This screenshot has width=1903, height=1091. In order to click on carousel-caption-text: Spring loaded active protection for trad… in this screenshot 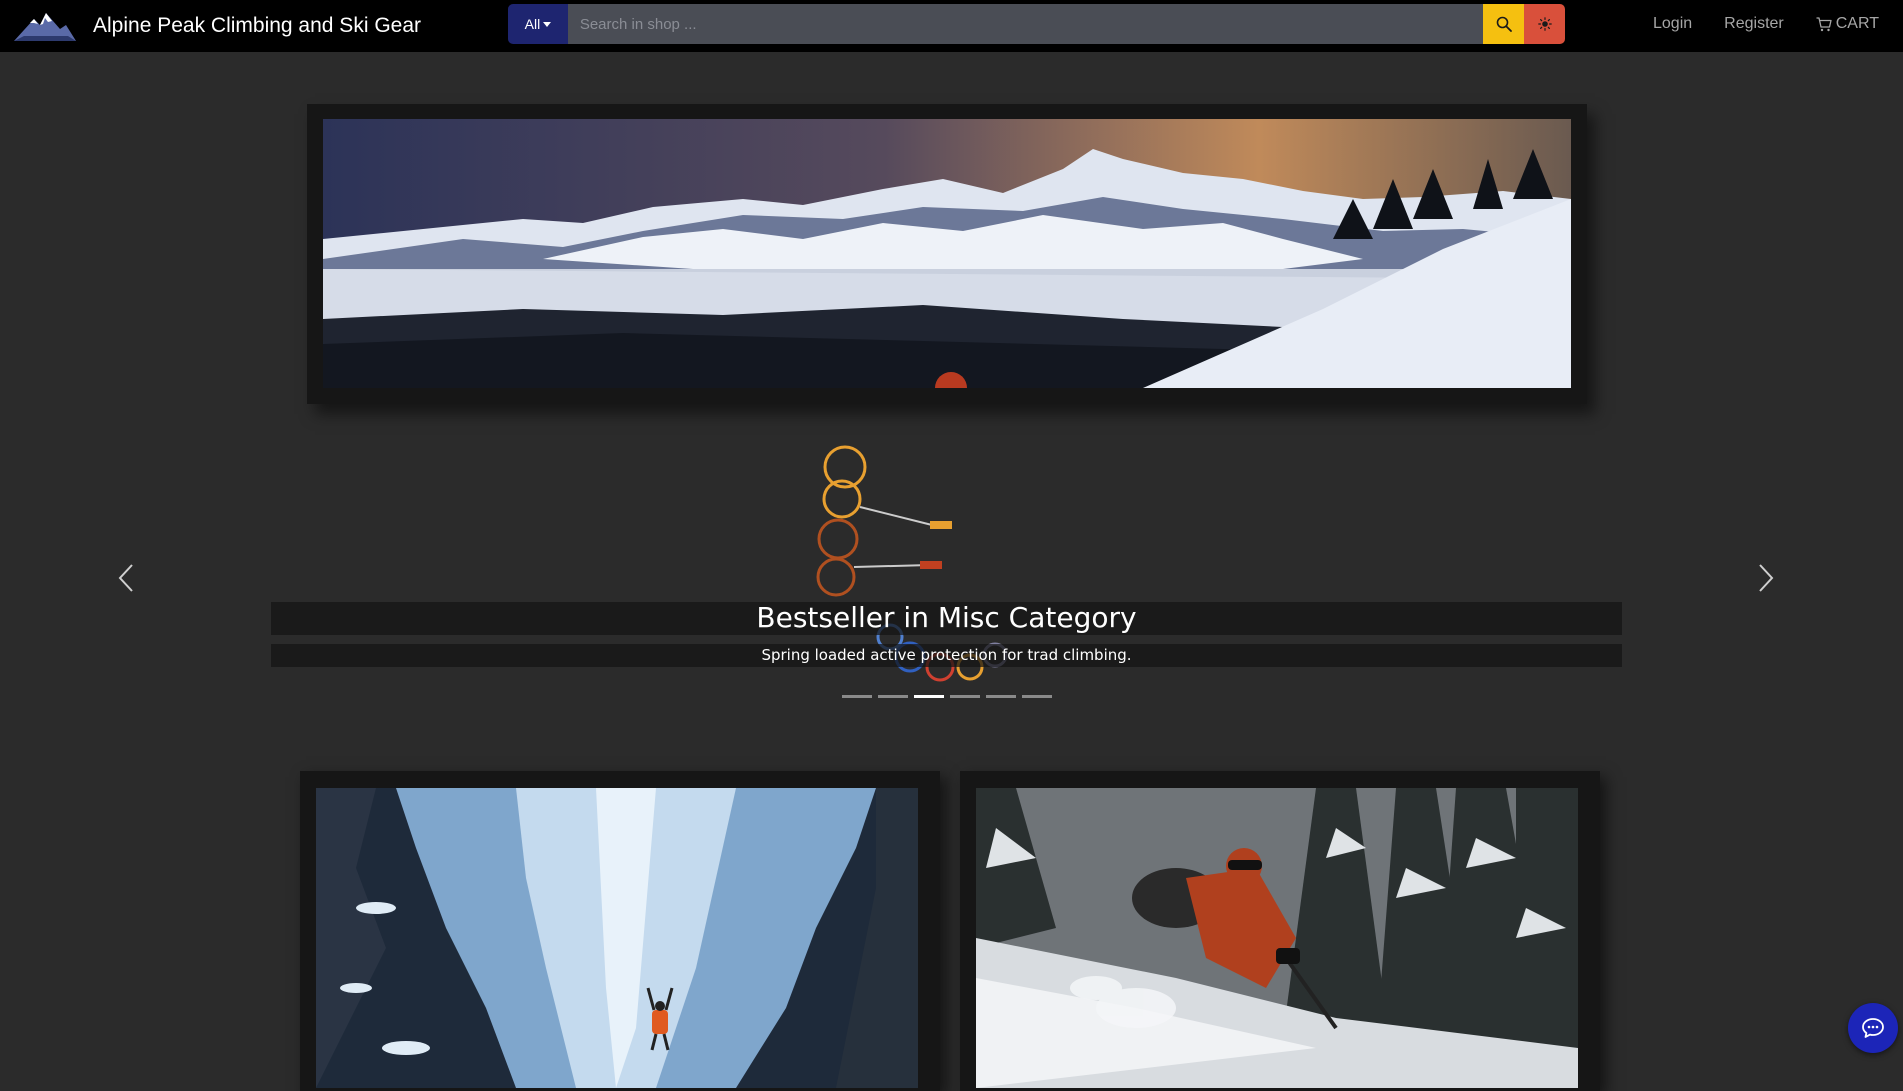, I will do `click(946, 655)`.